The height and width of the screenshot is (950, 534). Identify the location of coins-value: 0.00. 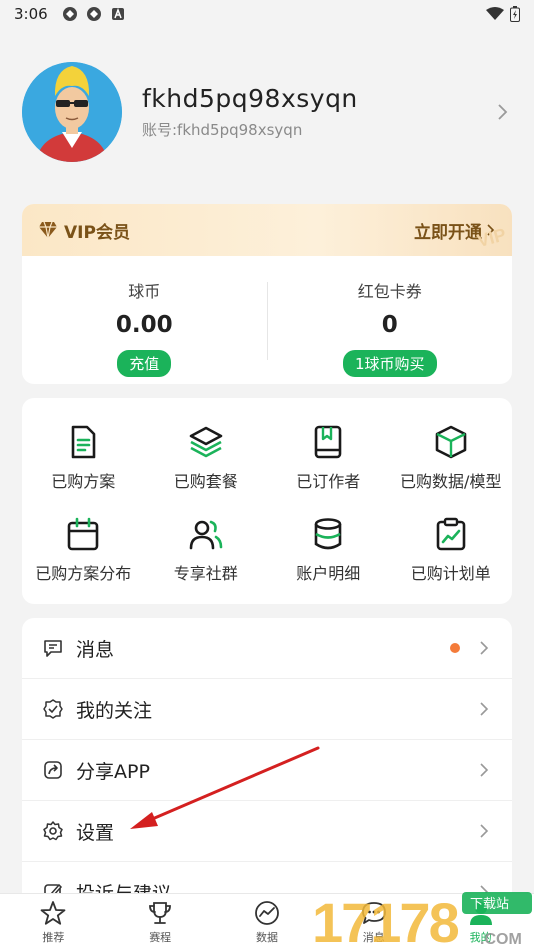
(144, 325).